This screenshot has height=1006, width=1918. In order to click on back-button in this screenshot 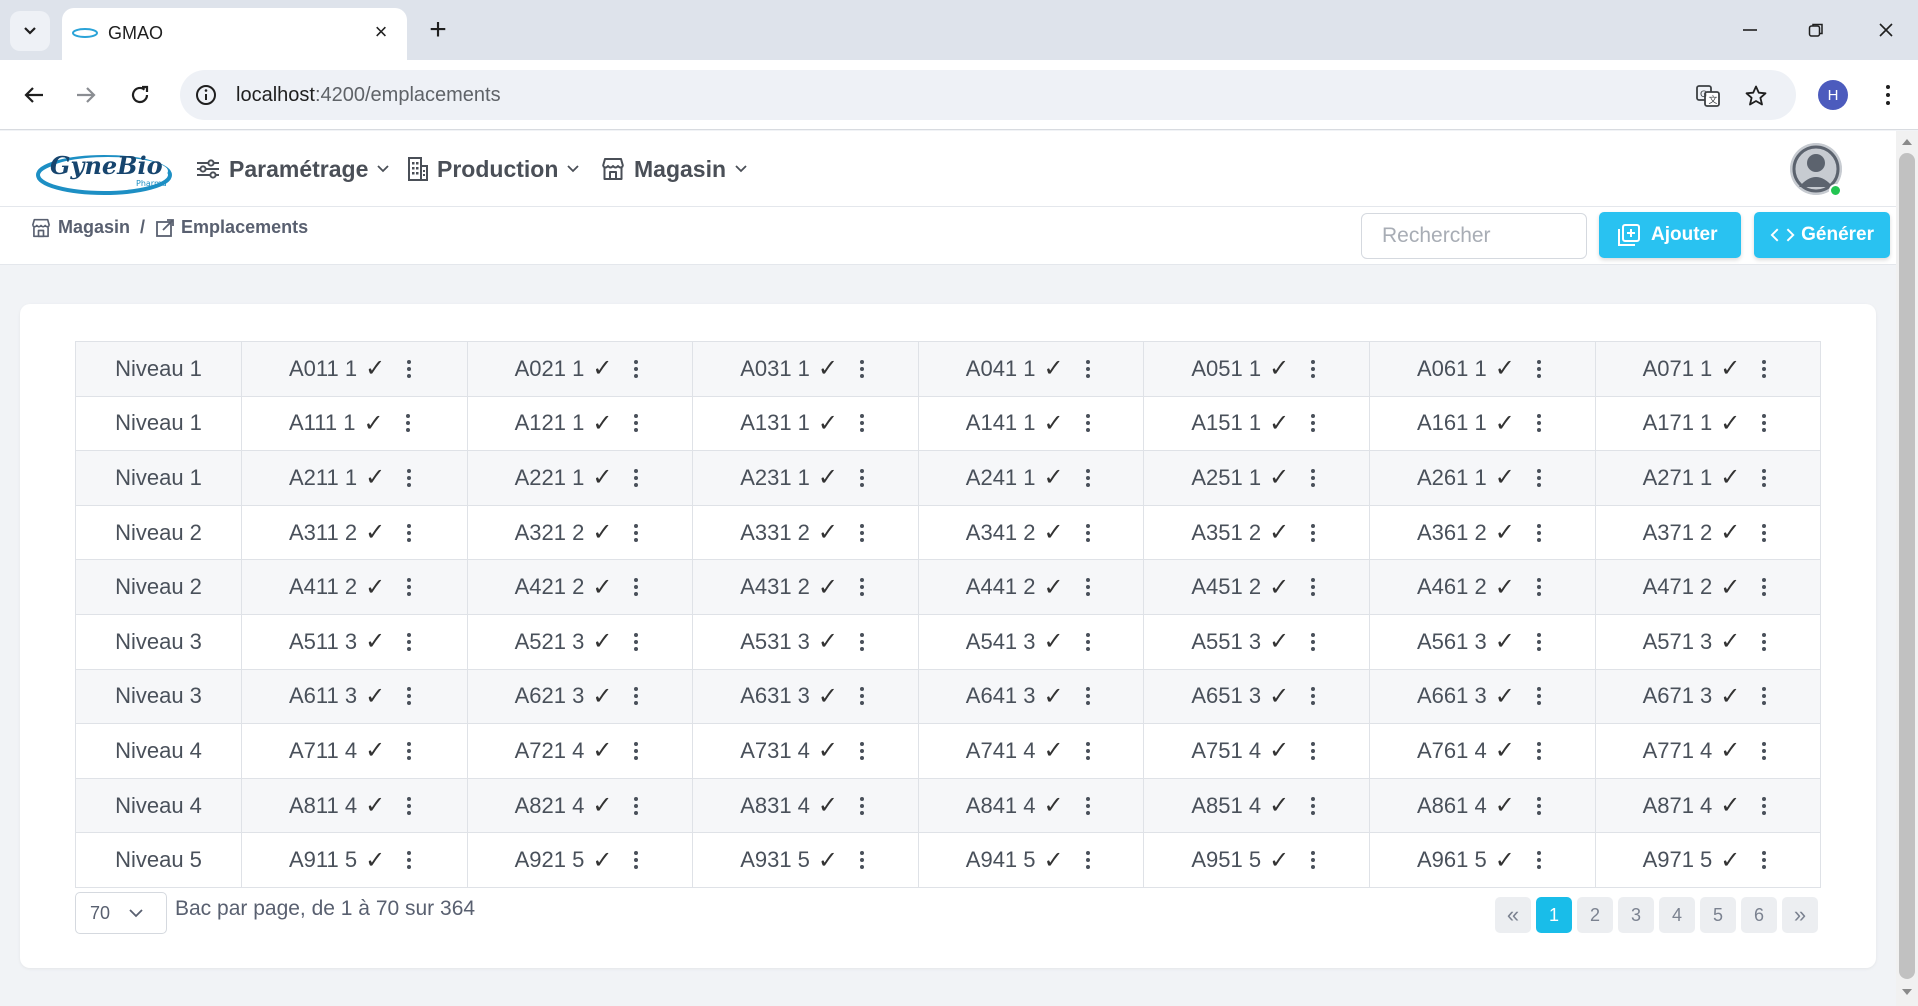, I will do `click(34, 95)`.